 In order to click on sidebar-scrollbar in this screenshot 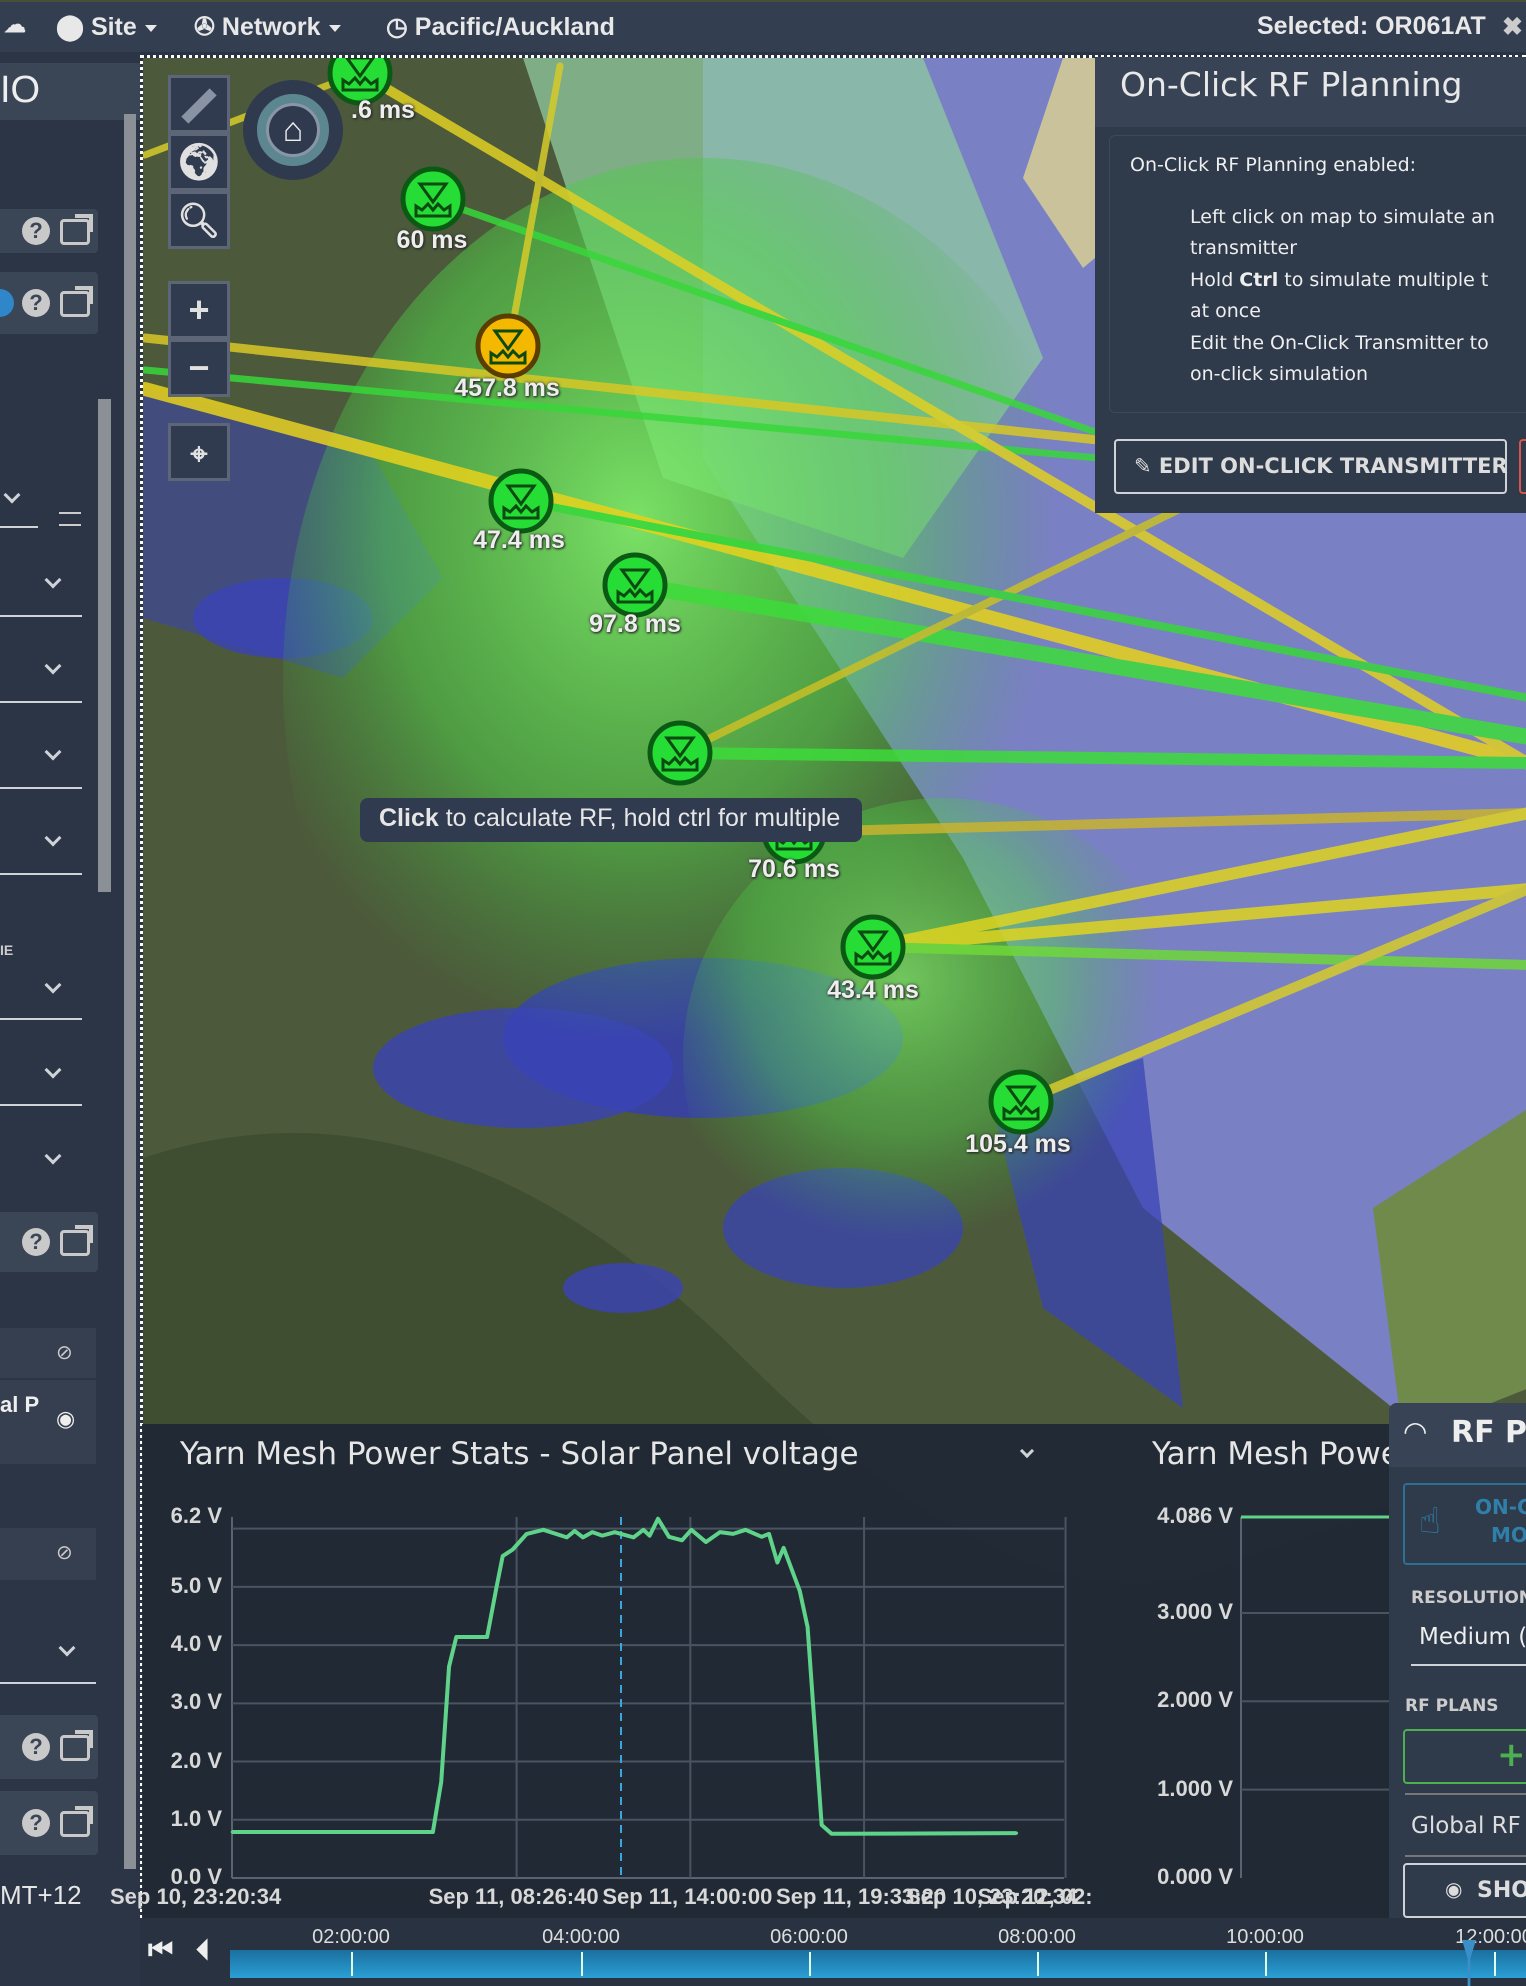, I will do `click(130, 991)`.